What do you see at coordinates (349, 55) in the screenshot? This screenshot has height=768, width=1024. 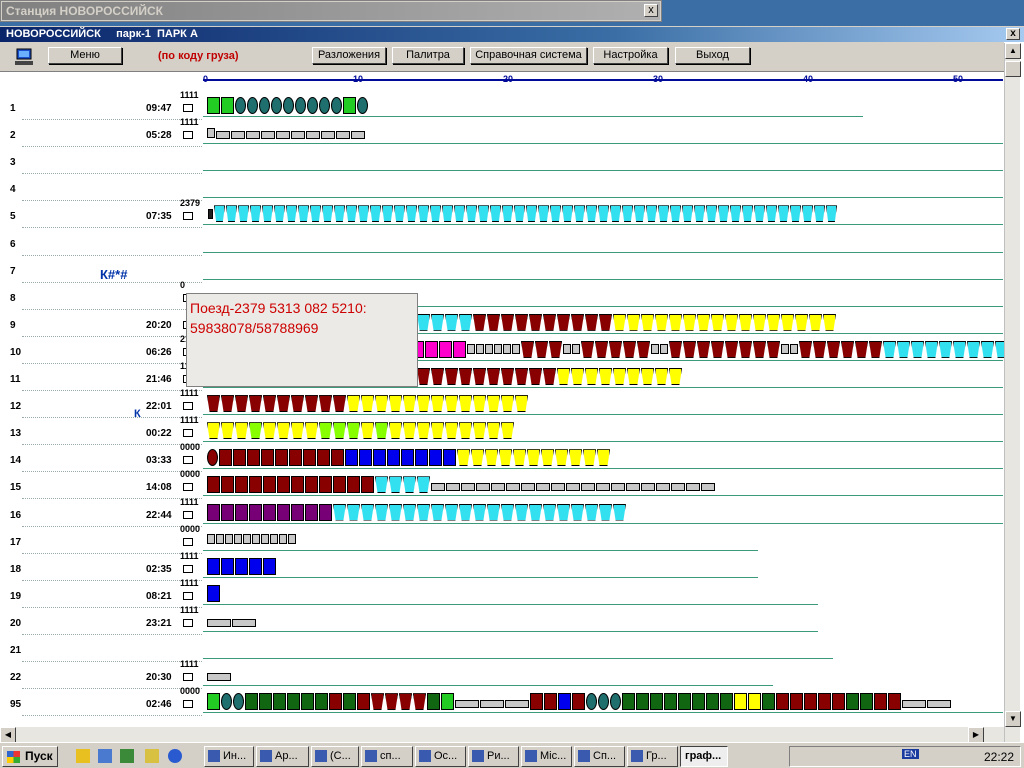 I see `layouts-button: Разложения` at bounding box center [349, 55].